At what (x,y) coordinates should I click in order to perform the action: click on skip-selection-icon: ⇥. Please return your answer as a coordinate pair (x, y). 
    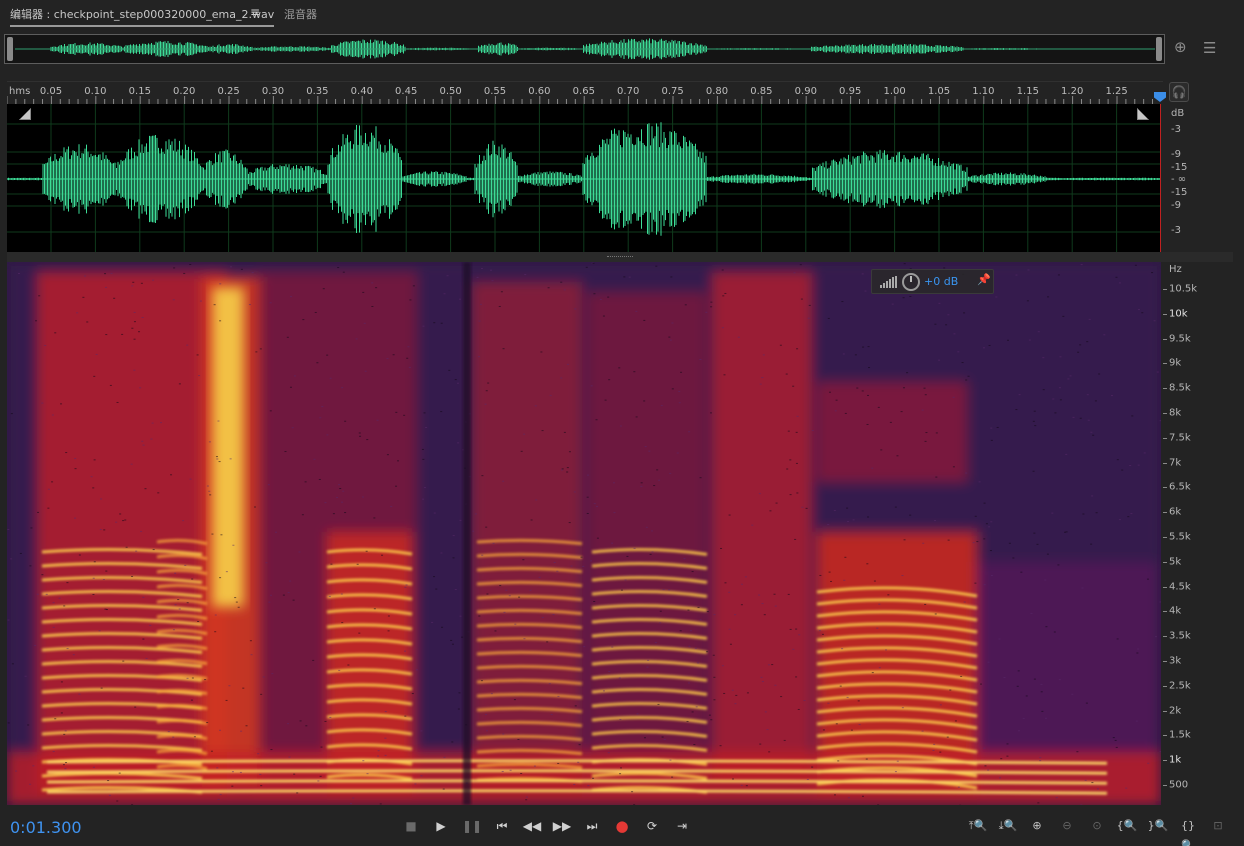
    Looking at the image, I should click on (682, 826).